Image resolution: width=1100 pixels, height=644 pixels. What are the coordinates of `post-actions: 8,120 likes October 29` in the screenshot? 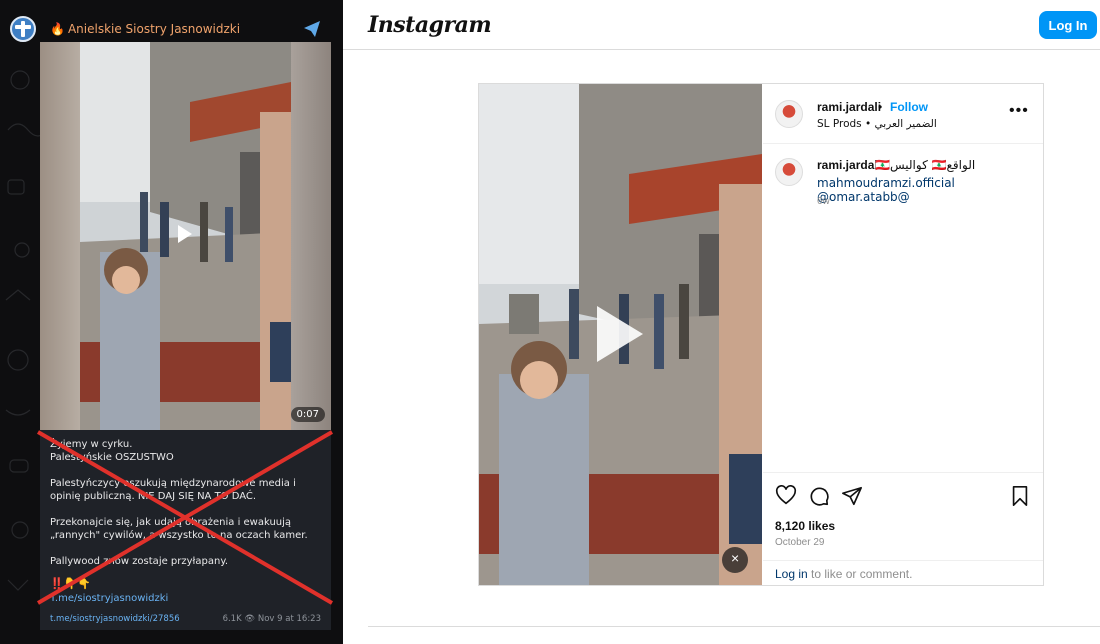 It's located at (903, 512).